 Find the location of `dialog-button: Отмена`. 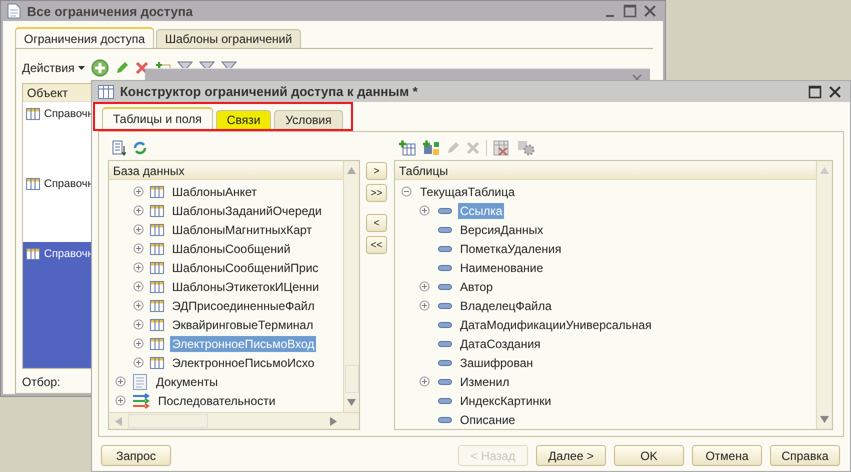

dialog-button: Отмена is located at coordinates (727, 455).